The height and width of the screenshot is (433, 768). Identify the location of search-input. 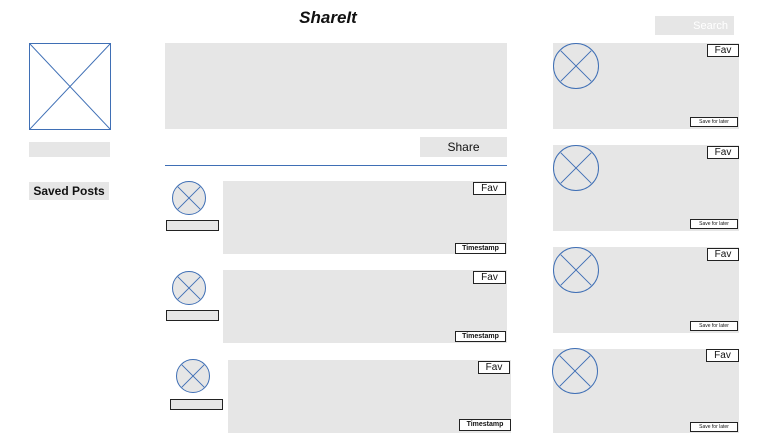
(694, 25).